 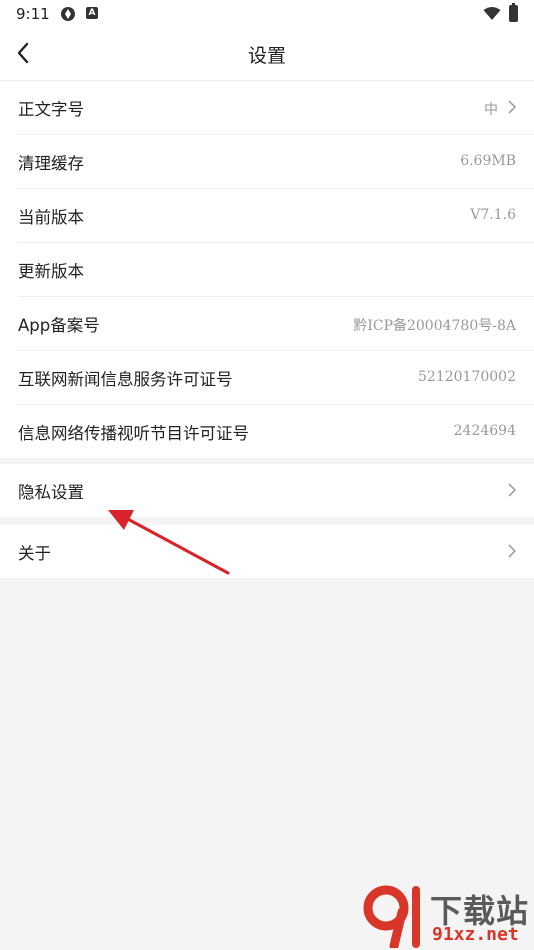 What do you see at coordinates (51, 271) in the screenshot?
I see `setting-label: 更新版本` at bounding box center [51, 271].